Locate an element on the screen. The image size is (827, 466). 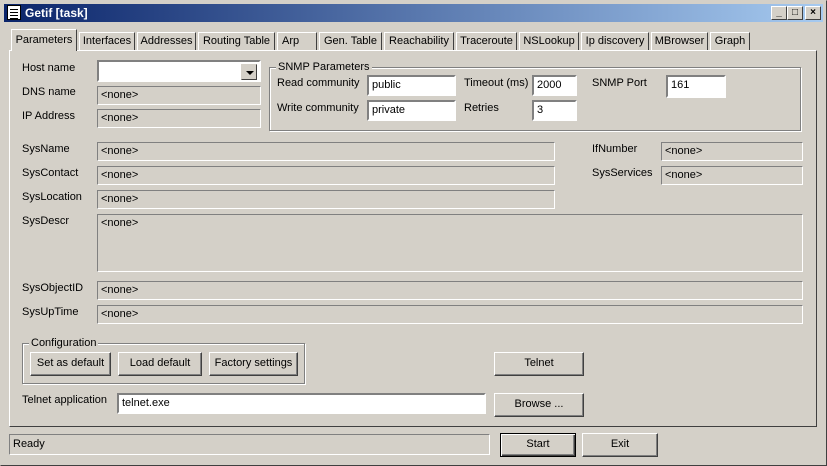
dns-name-field: <none> is located at coordinates (179, 95).